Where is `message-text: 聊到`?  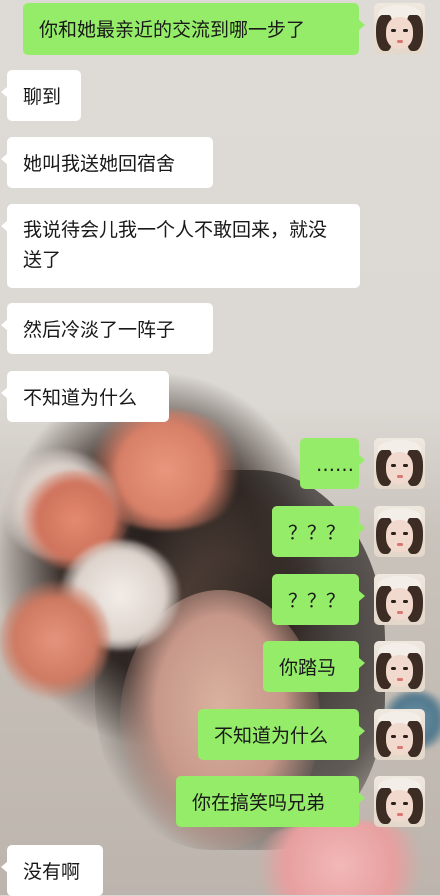
message-text: 聊到 is located at coordinates (42, 97).